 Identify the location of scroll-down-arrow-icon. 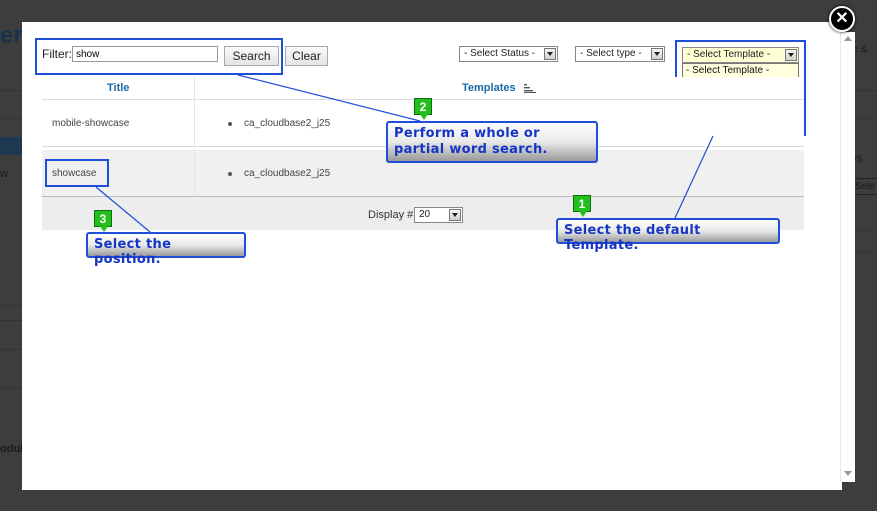
(848, 473).